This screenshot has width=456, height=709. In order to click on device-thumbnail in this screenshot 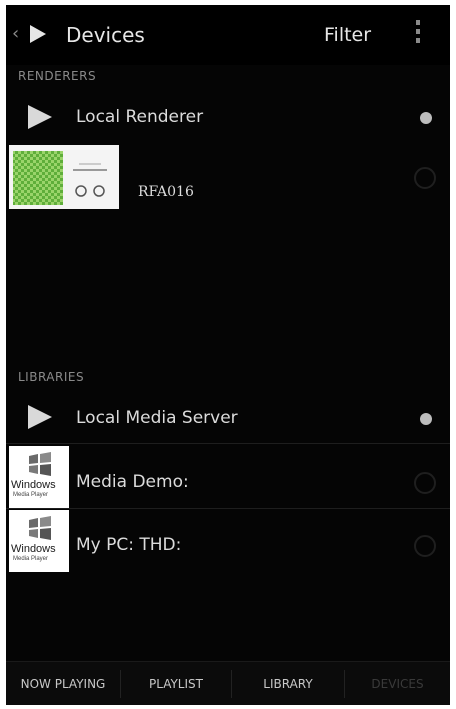, I will do `click(64, 177)`.